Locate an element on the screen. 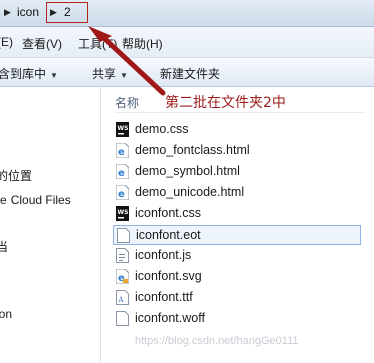 This screenshot has width=374, height=363. file-name: iconfont.js is located at coordinates (163, 255).